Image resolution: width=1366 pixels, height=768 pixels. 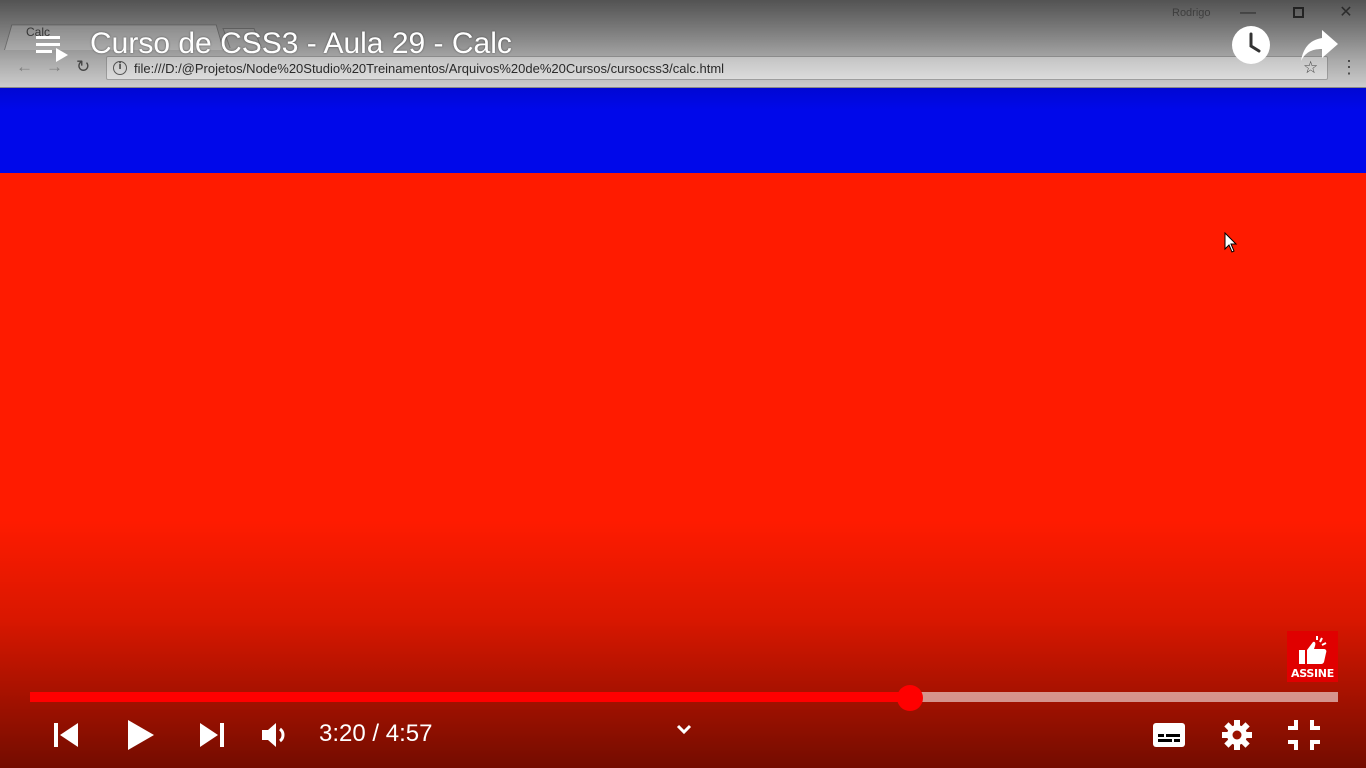 I want to click on subtitles-button, so click(x=1169, y=735).